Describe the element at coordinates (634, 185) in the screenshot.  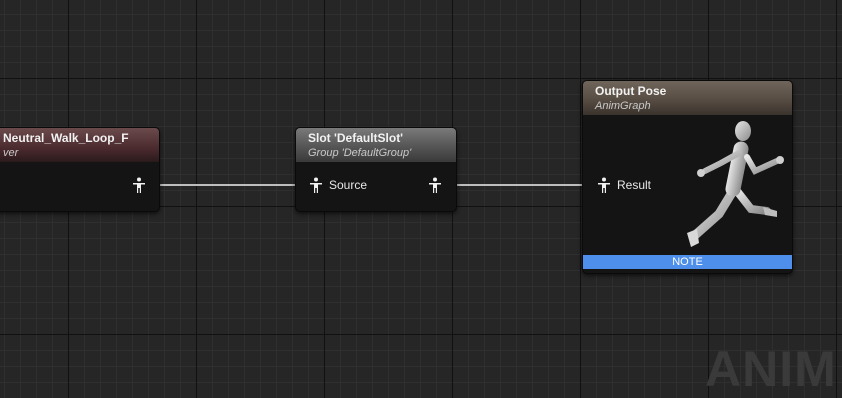
I see `pin-label: Result` at that location.